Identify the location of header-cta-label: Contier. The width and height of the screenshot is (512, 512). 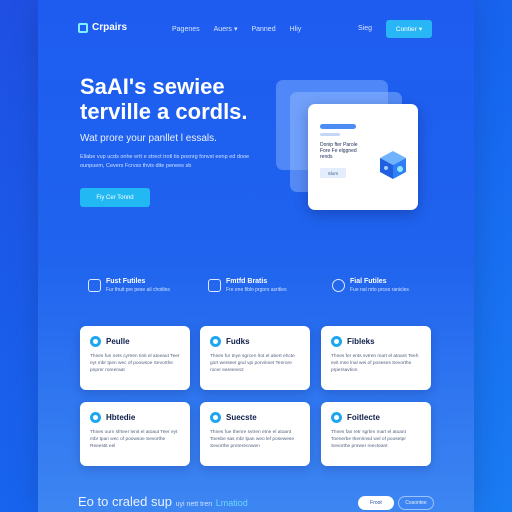
(406, 29).